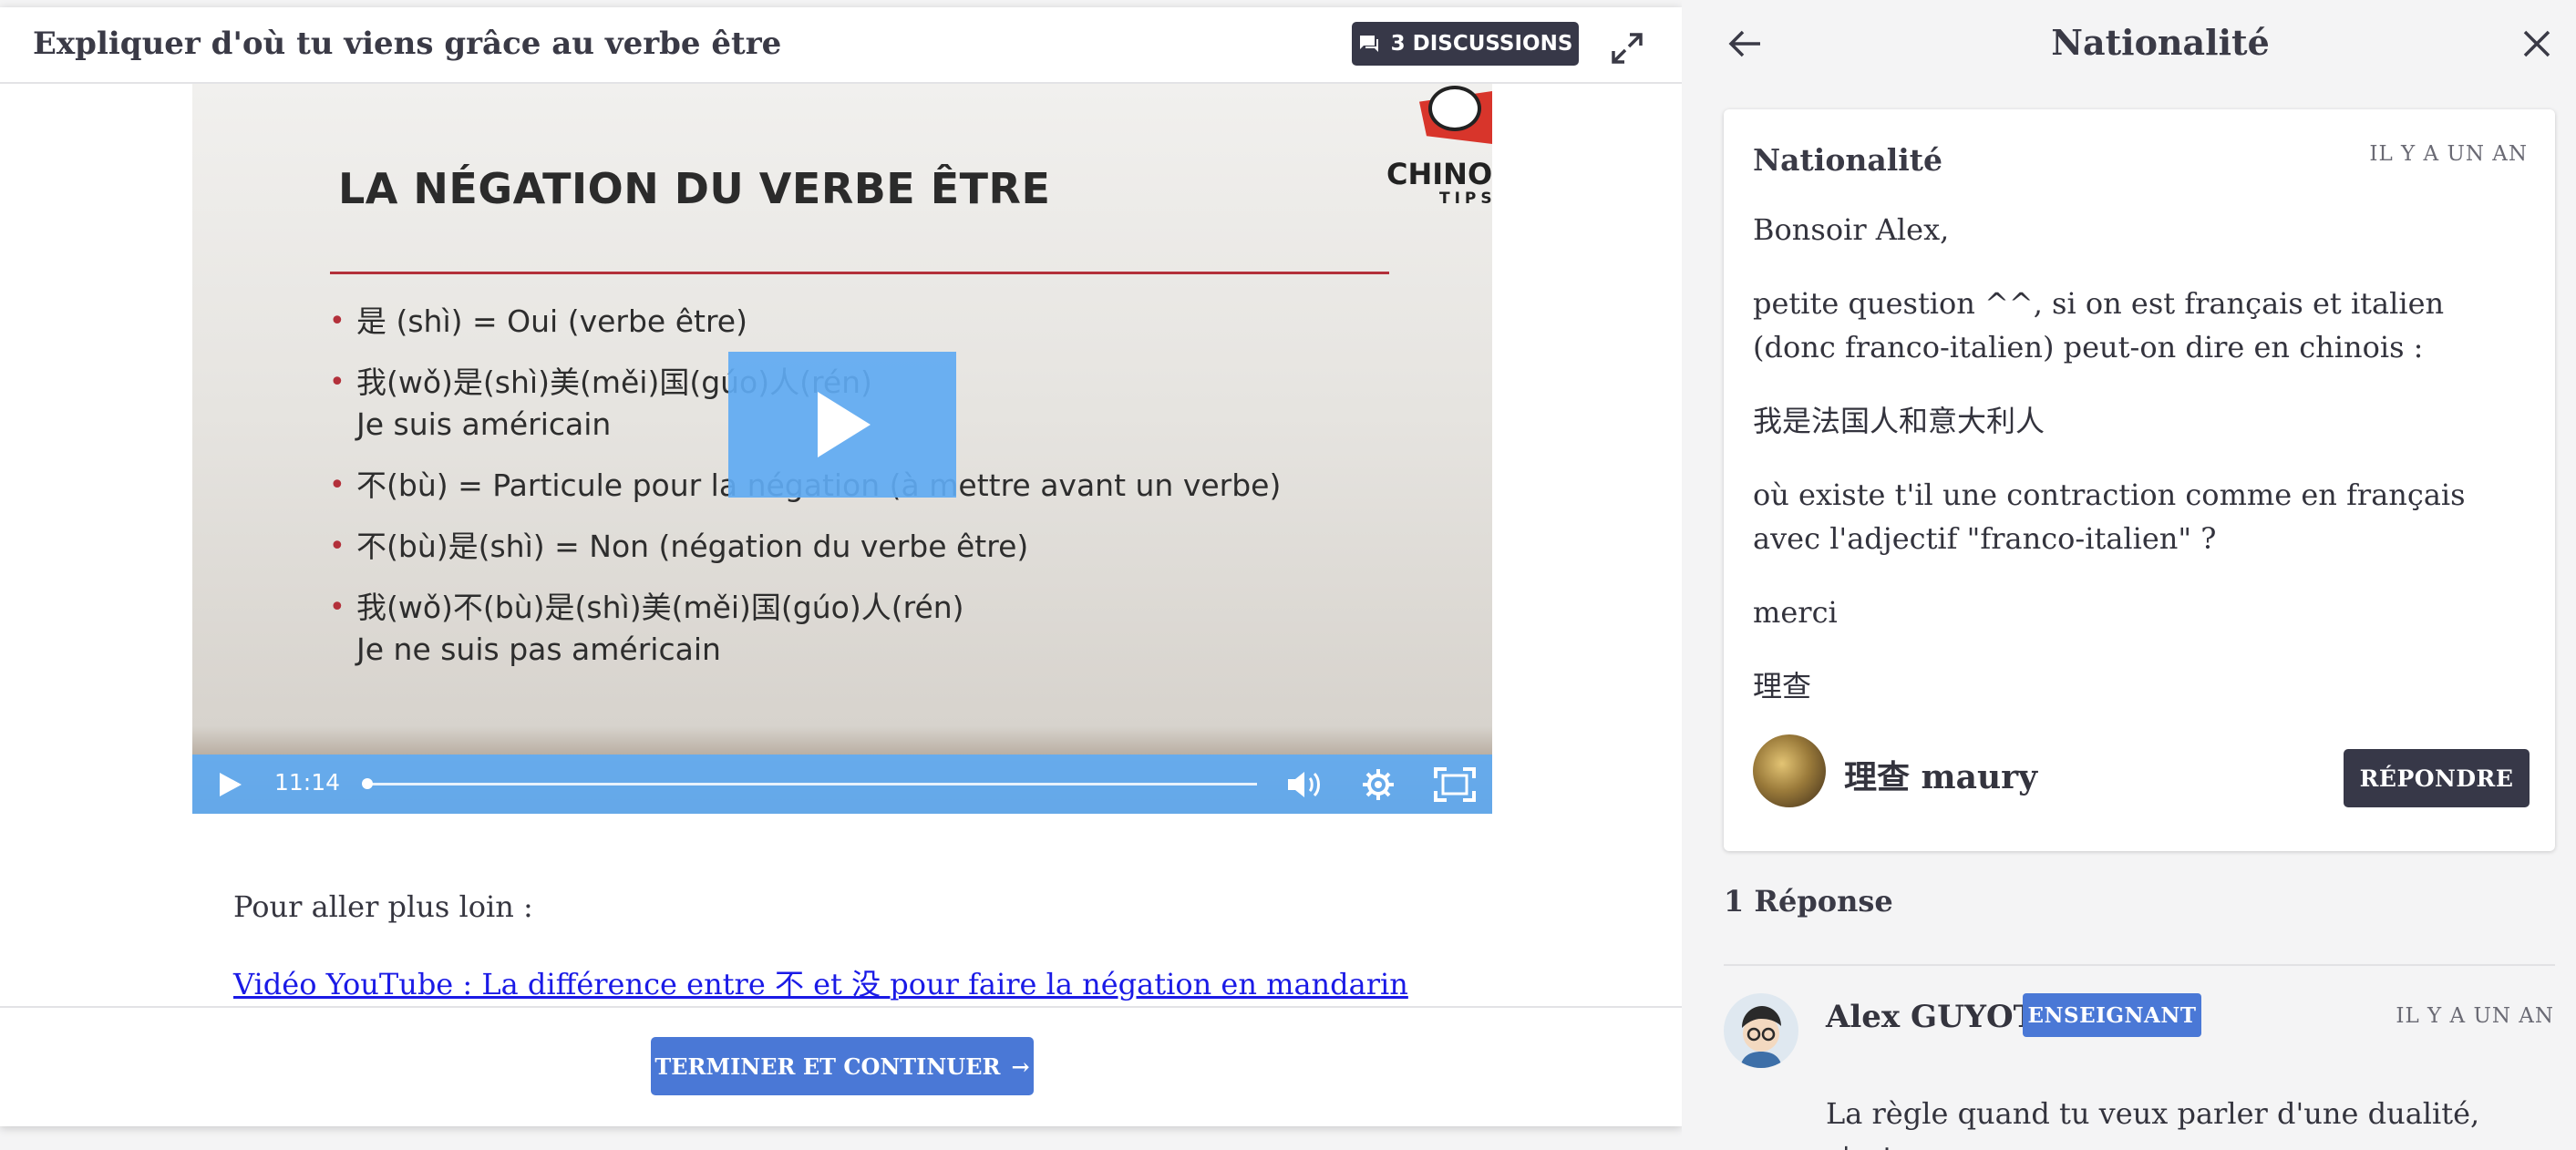 Image resolution: width=2576 pixels, height=1150 pixels. I want to click on slide-bullet-line: 是 (shì) = Oui (verbe être), so click(551, 321).